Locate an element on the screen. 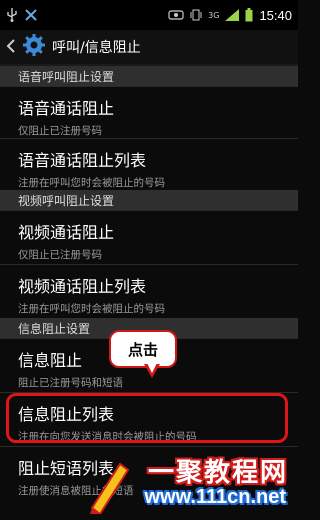 This screenshot has width=320, height=520. list-item-video-block: 视频通话阻止 仅阻止已注册号码 is located at coordinates (149, 237).